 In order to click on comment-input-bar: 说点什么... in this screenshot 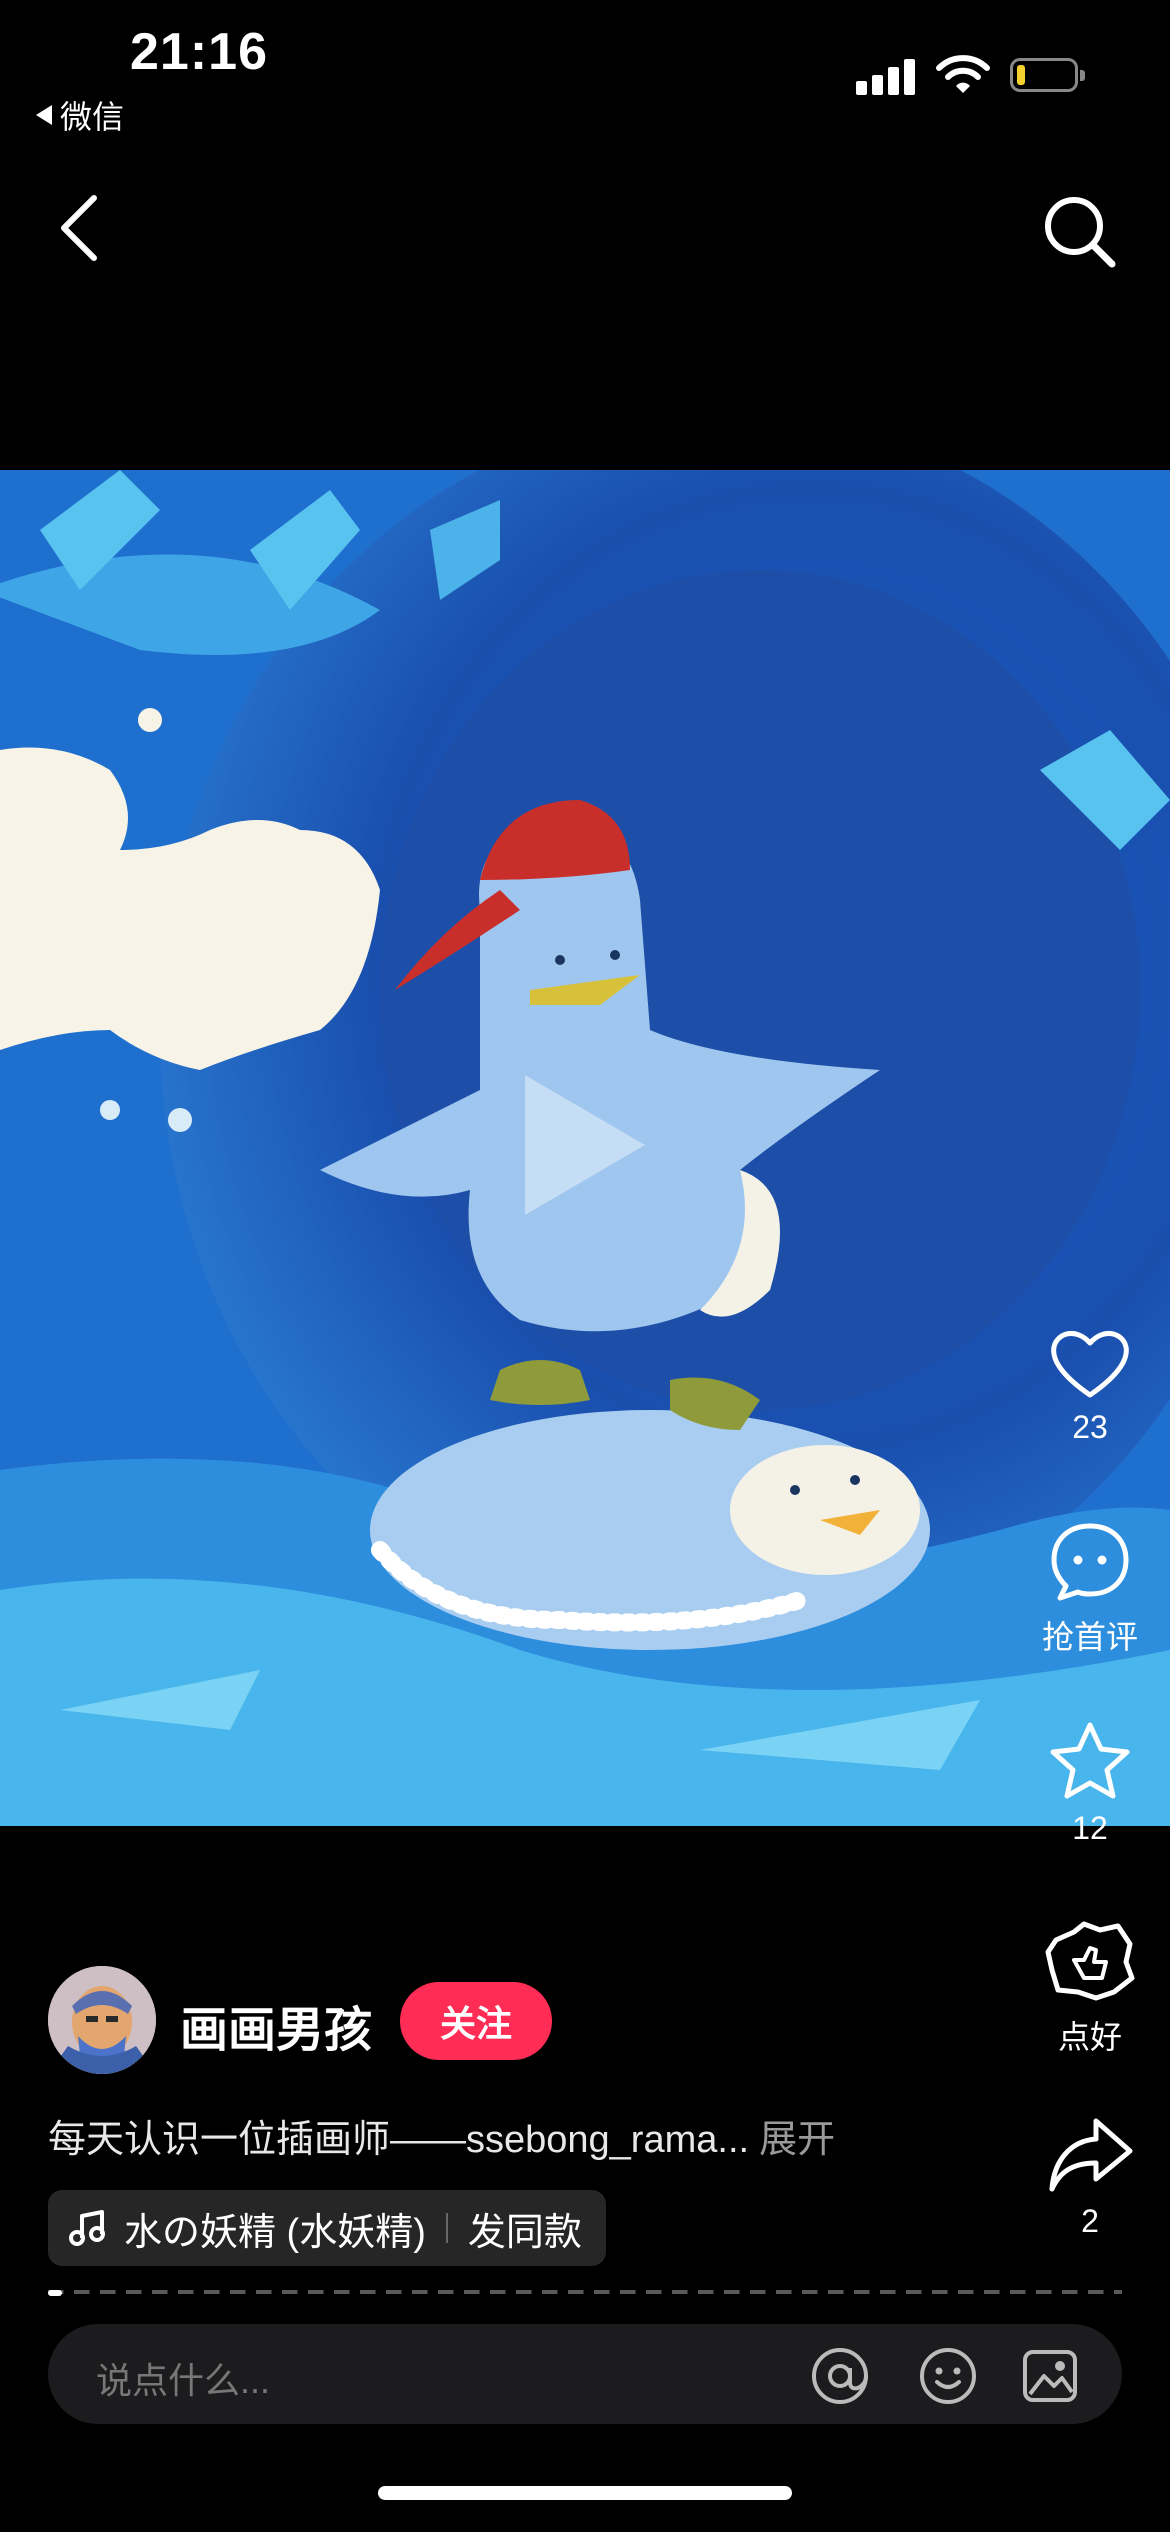, I will do `click(585, 2374)`.